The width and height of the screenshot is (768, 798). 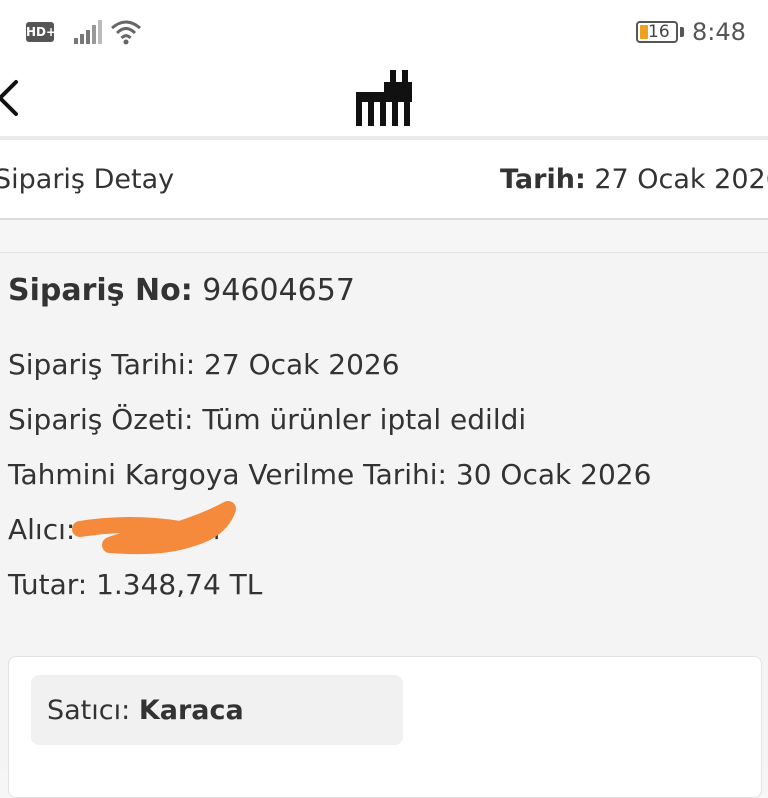 I want to click on seller-name: Karaca, so click(x=191, y=710).